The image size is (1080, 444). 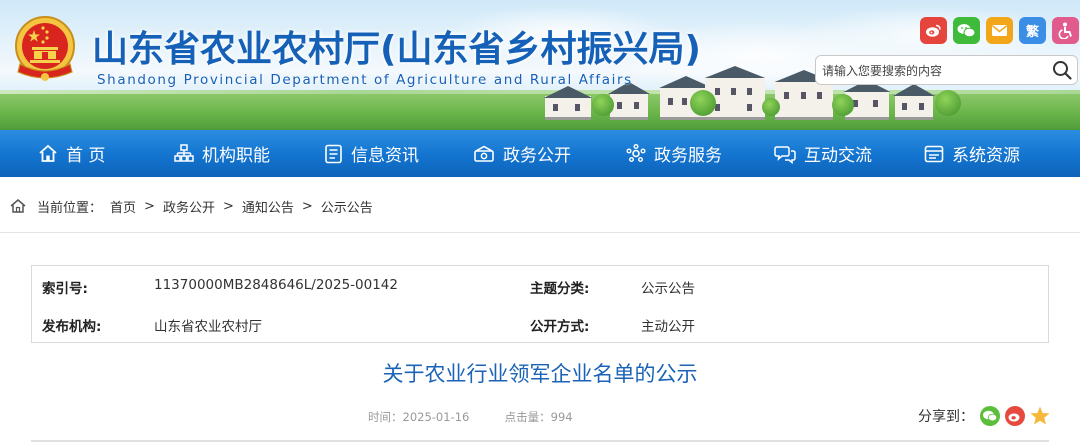 What do you see at coordinates (540, 232) in the screenshot?
I see `breadcrumb-divider` at bounding box center [540, 232].